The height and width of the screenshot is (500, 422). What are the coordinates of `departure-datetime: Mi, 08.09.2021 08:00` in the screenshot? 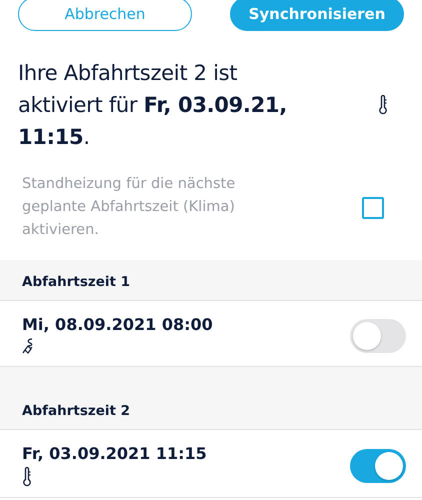 It's located at (118, 324).